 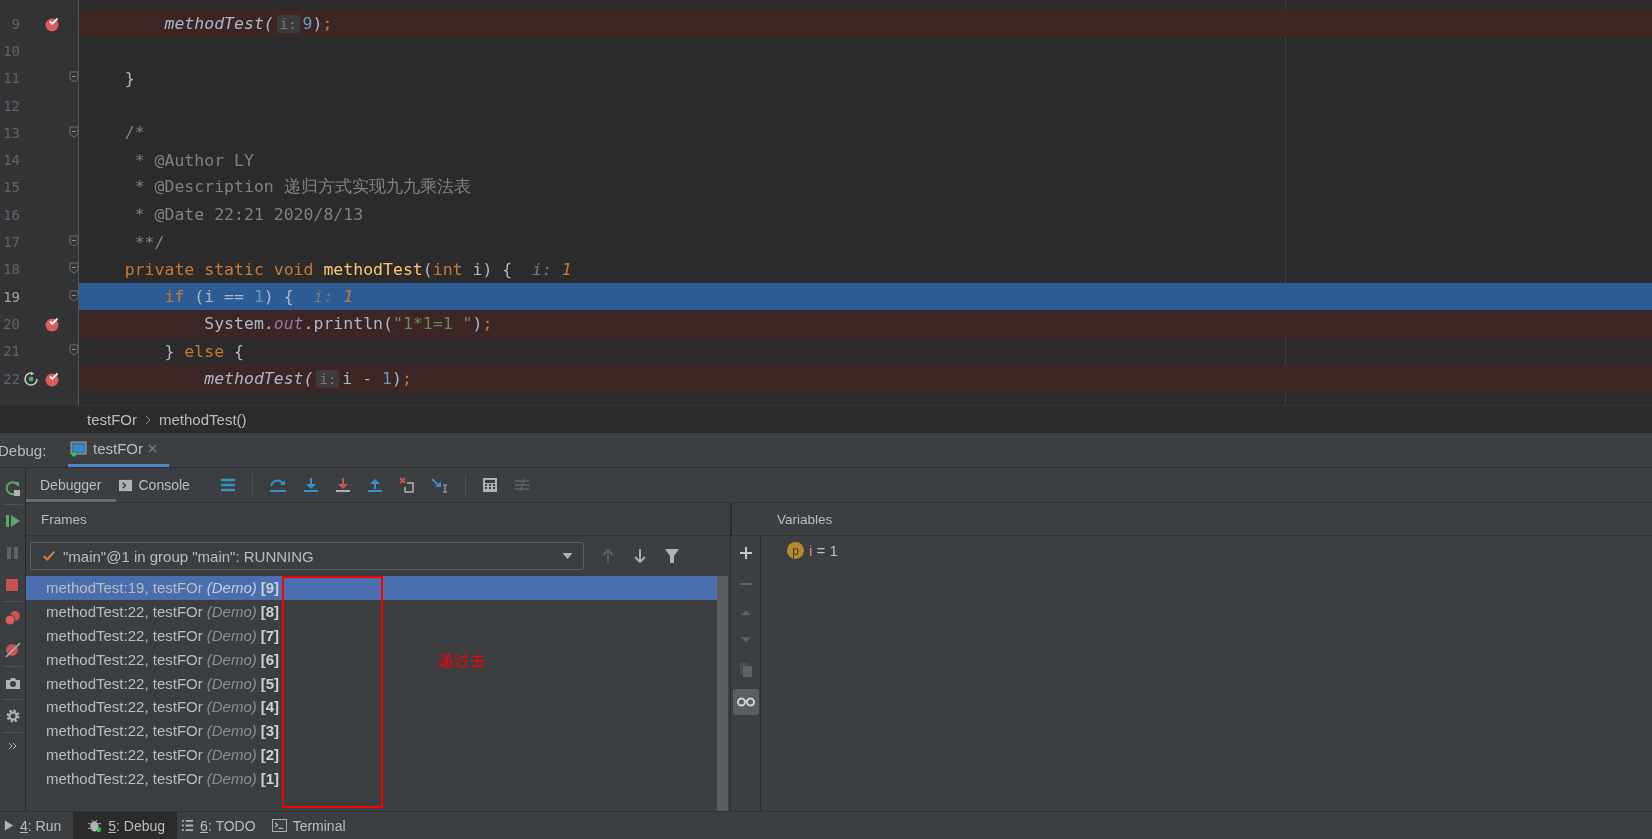 I want to click on breadcrumb-item: testFOr, so click(x=112, y=419).